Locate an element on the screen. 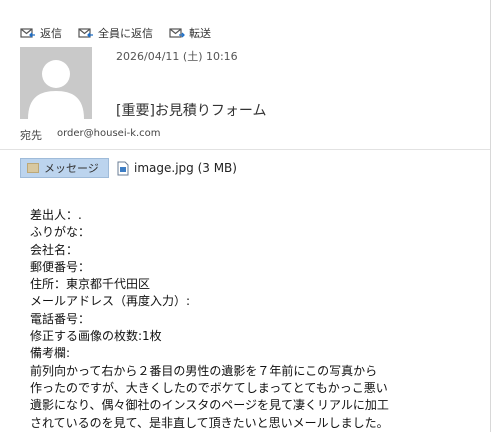 This screenshot has height=432, width=491. reply-all-label: 全員に返信 is located at coordinates (125, 33).